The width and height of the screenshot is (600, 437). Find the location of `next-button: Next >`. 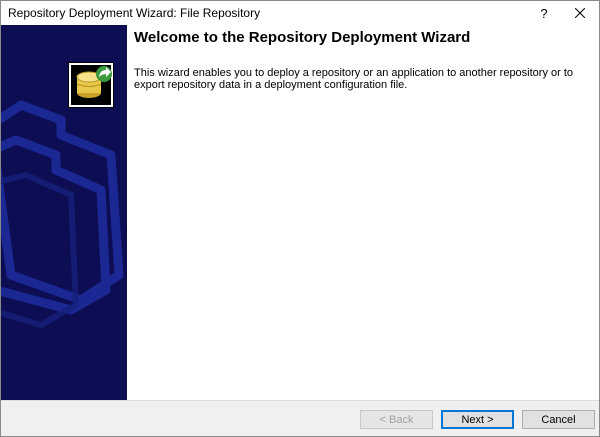

next-button: Next > is located at coordinates (477, 419).